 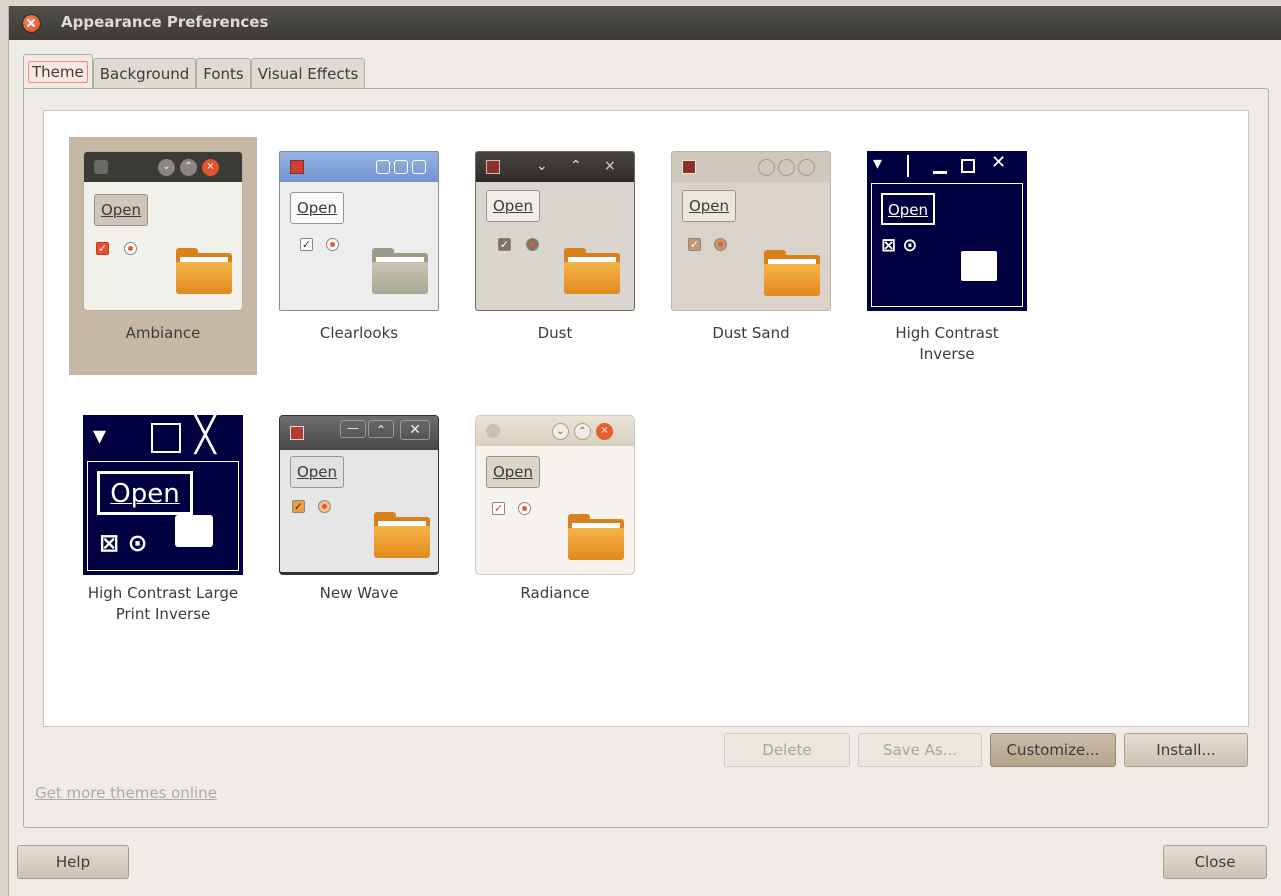 I want to click on theme-preview-dust-sand: Open ✓, so click(x=751, y=231).